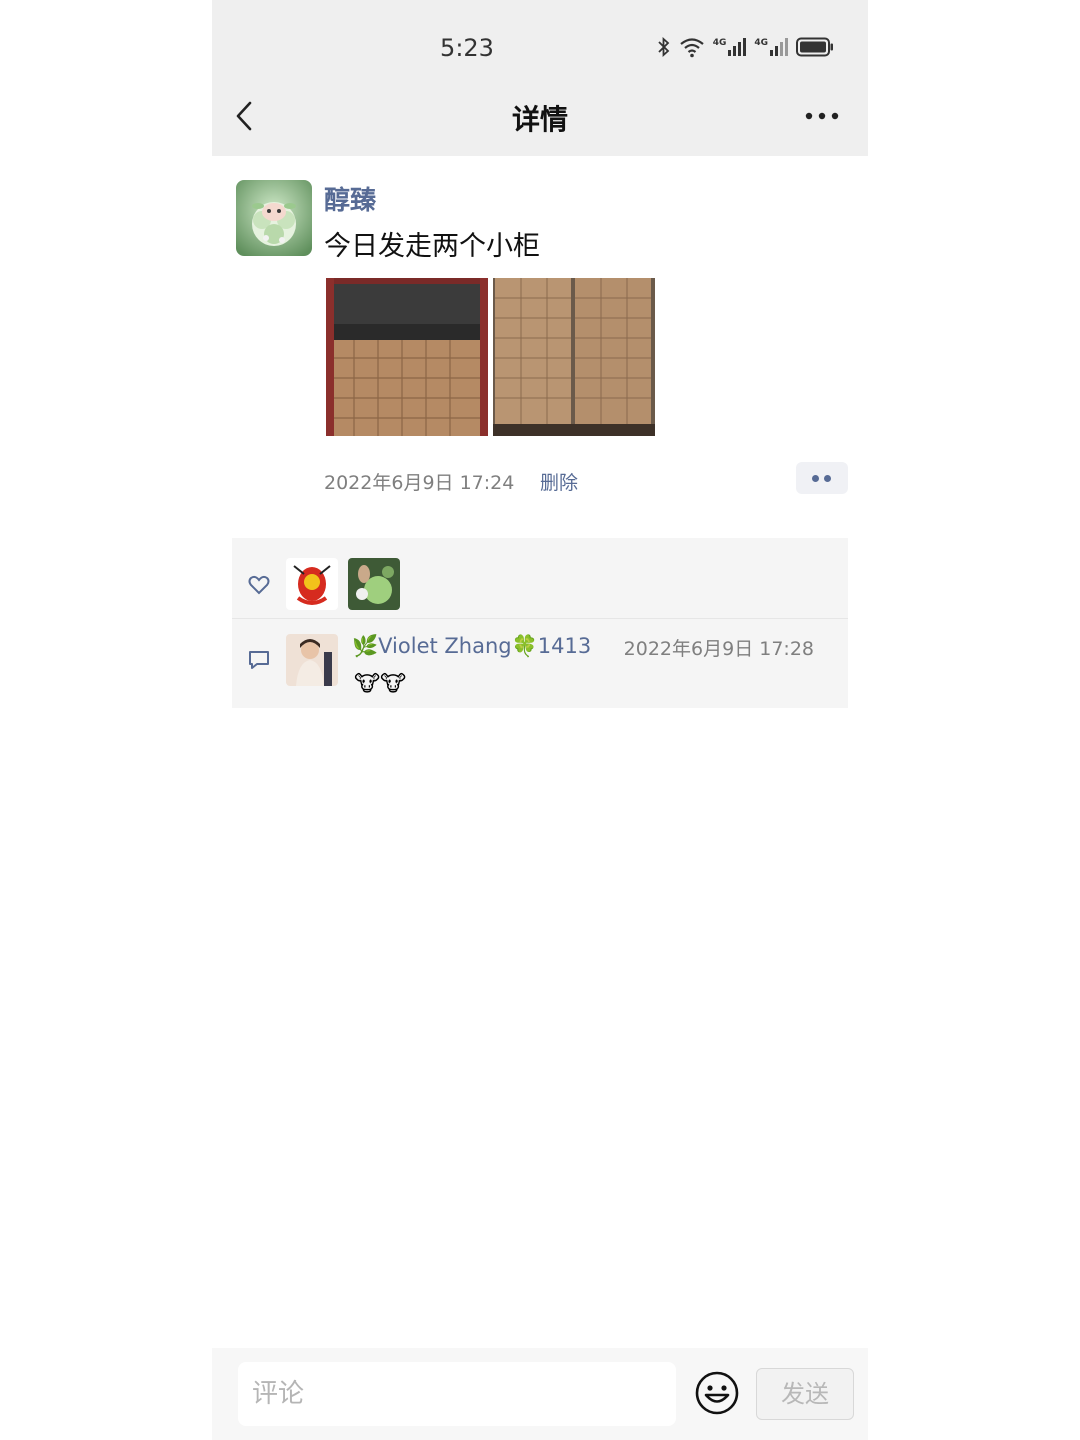 The width and height of the screenshot is (1080, 1440). What do you see at coordinates (822, 116) in the screenshot?
I see `more-dots-icon` at bounding box center [822, 116].